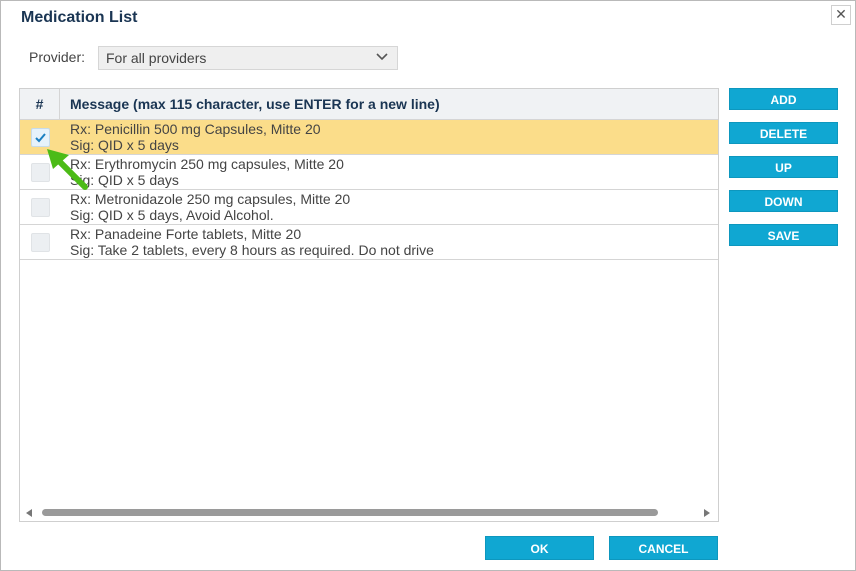  Describe the element at coordinates (248, 58) in the screenshot. I see `provider-select: For all providers` at that location.